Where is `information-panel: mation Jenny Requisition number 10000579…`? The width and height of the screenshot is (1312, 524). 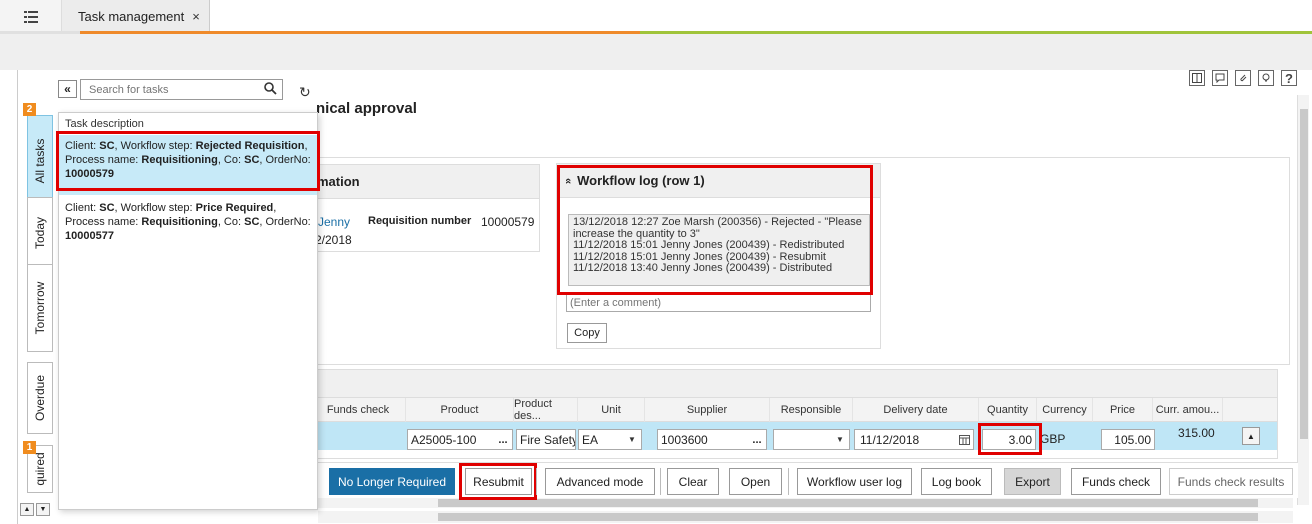
information-panel: mation Jenny Requisition number 10000579… is located at coordinates (420, 208).